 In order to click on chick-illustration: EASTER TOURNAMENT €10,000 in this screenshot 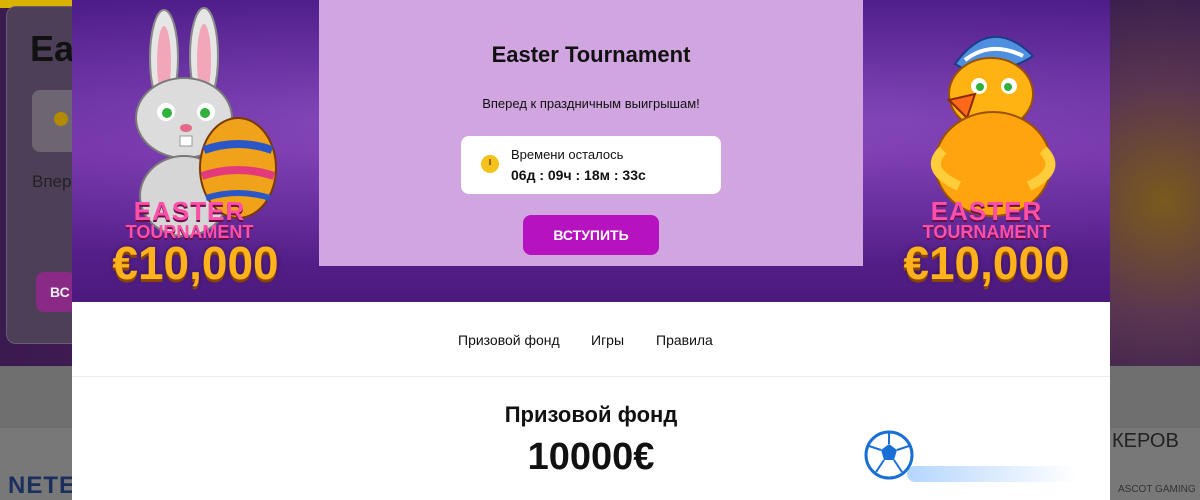, I will do `click(986, 151)`.